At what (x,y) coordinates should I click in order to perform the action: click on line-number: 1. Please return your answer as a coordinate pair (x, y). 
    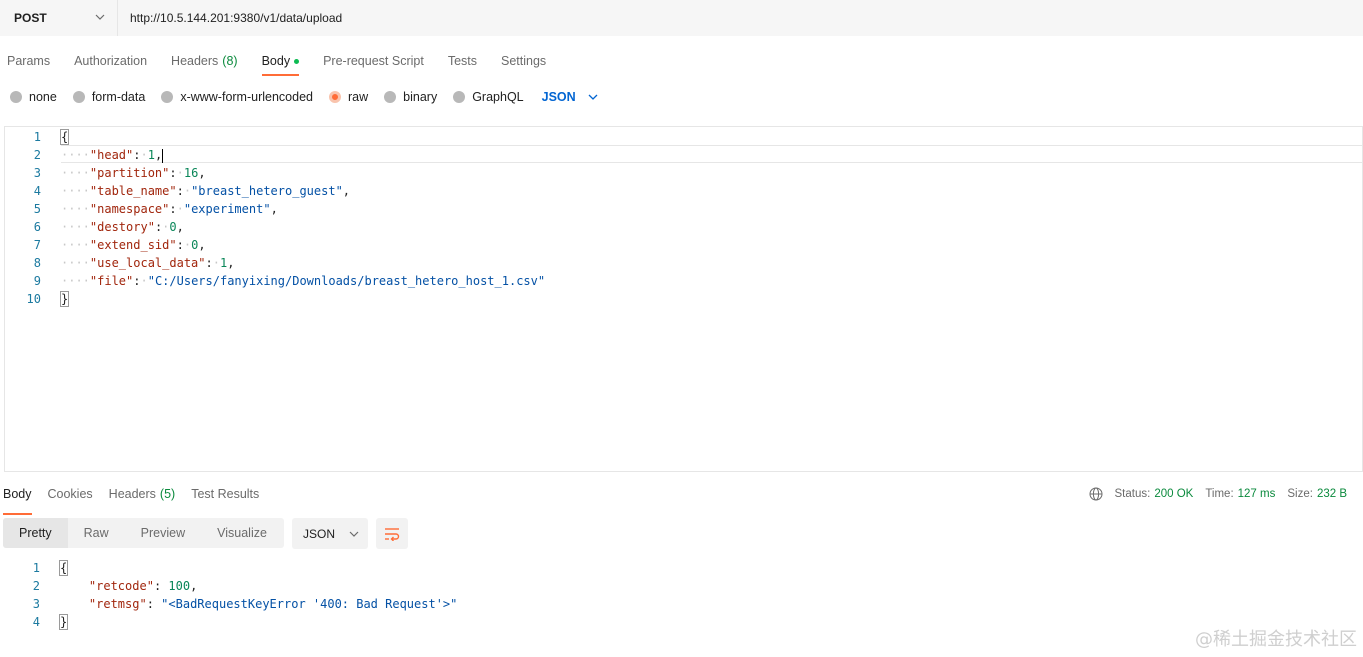
    Looking at the image, I should click on (36, 568).